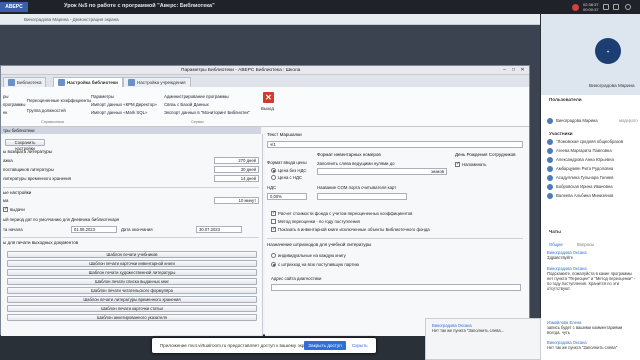  I want to click on share-label: Виноградова Марина - Демонстрация экрана, so click(71, 19).